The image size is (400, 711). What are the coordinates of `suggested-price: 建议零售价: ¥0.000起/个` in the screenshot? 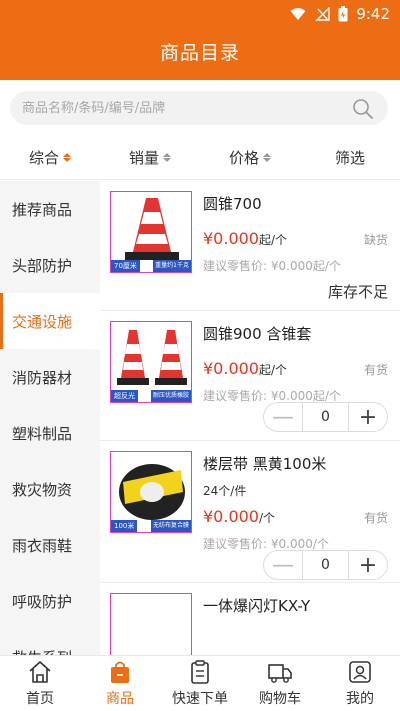 It's located at (272, 266).